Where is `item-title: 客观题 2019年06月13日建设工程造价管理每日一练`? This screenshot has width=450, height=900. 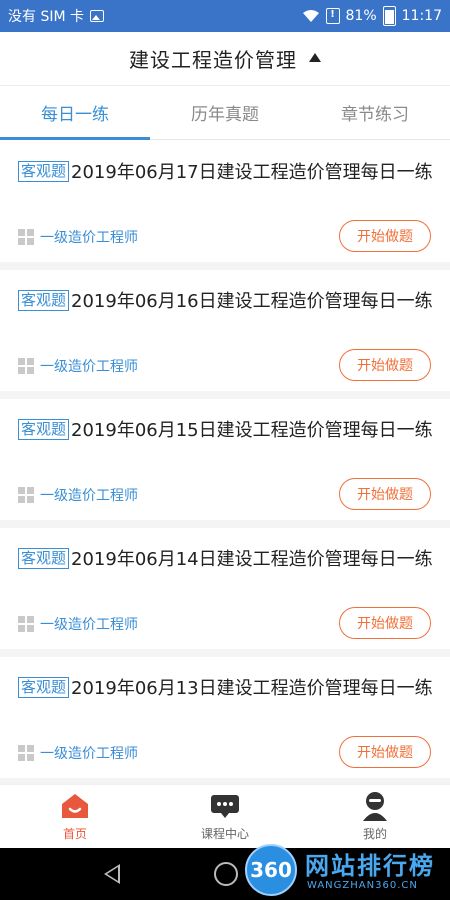 item-title: 客观题 2019年06月13日建设工程造价管理每日一练 is located at coordinates (228, 689).